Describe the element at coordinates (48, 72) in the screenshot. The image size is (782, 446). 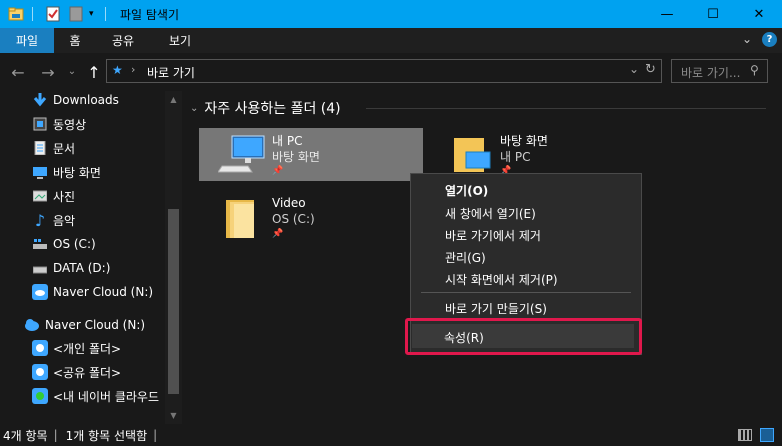
I see `forward-arrow-icon: →` at that location.